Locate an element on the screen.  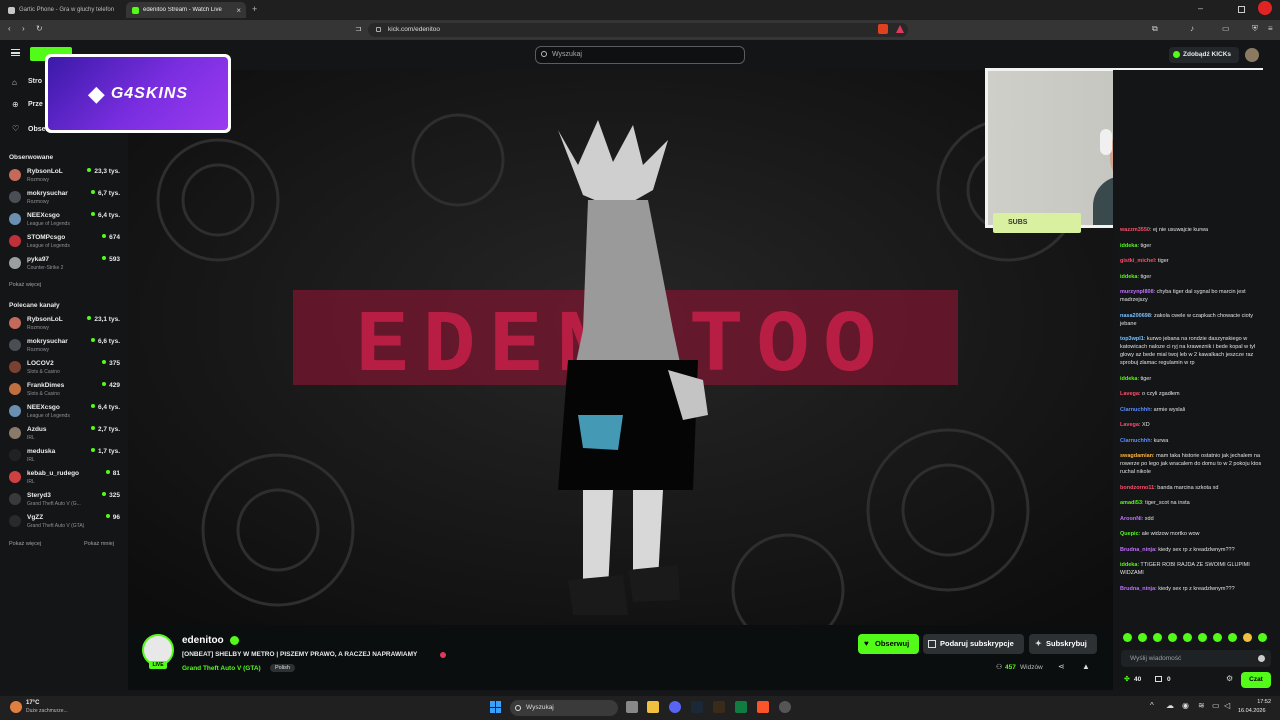
sidebar-item-home: Stro is located at coordinates (35, 81).